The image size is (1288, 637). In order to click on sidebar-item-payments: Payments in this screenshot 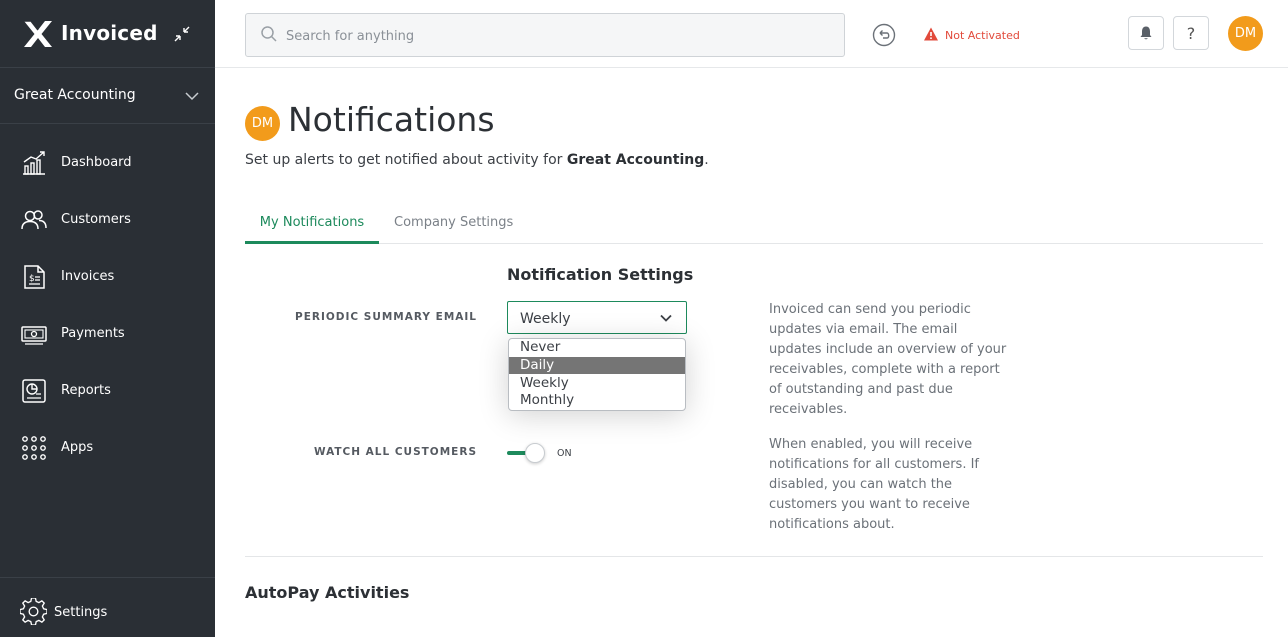, I will do `click(107, 333)`.